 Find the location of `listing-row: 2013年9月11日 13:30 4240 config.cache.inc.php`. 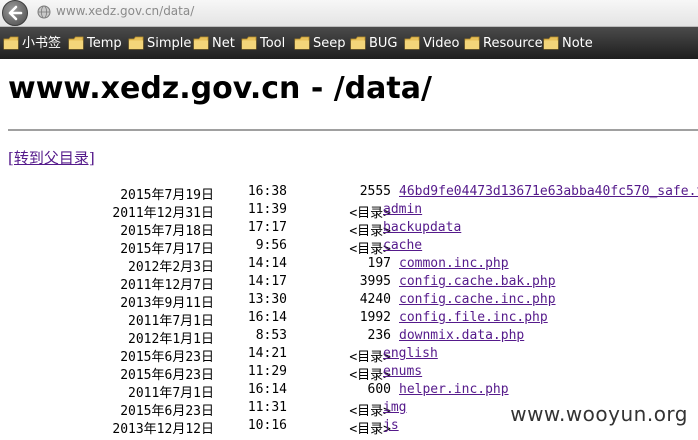

listing-row: 2013年9月11日 13:30 4240 config.cache.inc.php is located at coordinates (349, 301).